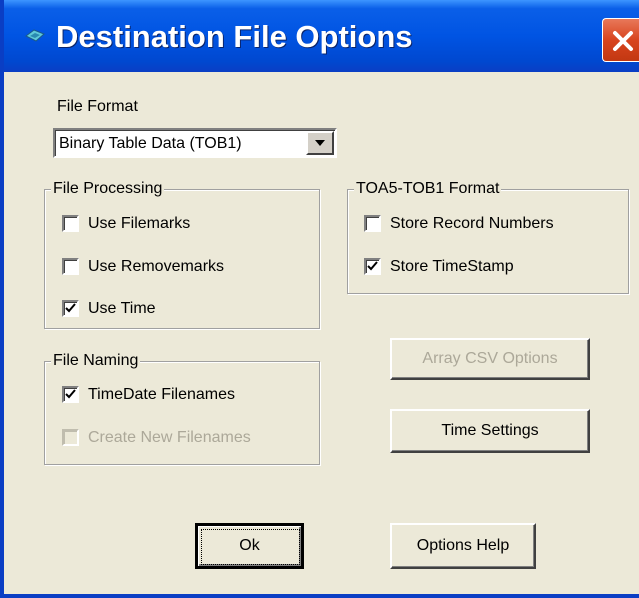 The width and height of the screenshot is (639, 598). I want to click on array-csv-options-button: Array CSV Options, so click(490, 359).